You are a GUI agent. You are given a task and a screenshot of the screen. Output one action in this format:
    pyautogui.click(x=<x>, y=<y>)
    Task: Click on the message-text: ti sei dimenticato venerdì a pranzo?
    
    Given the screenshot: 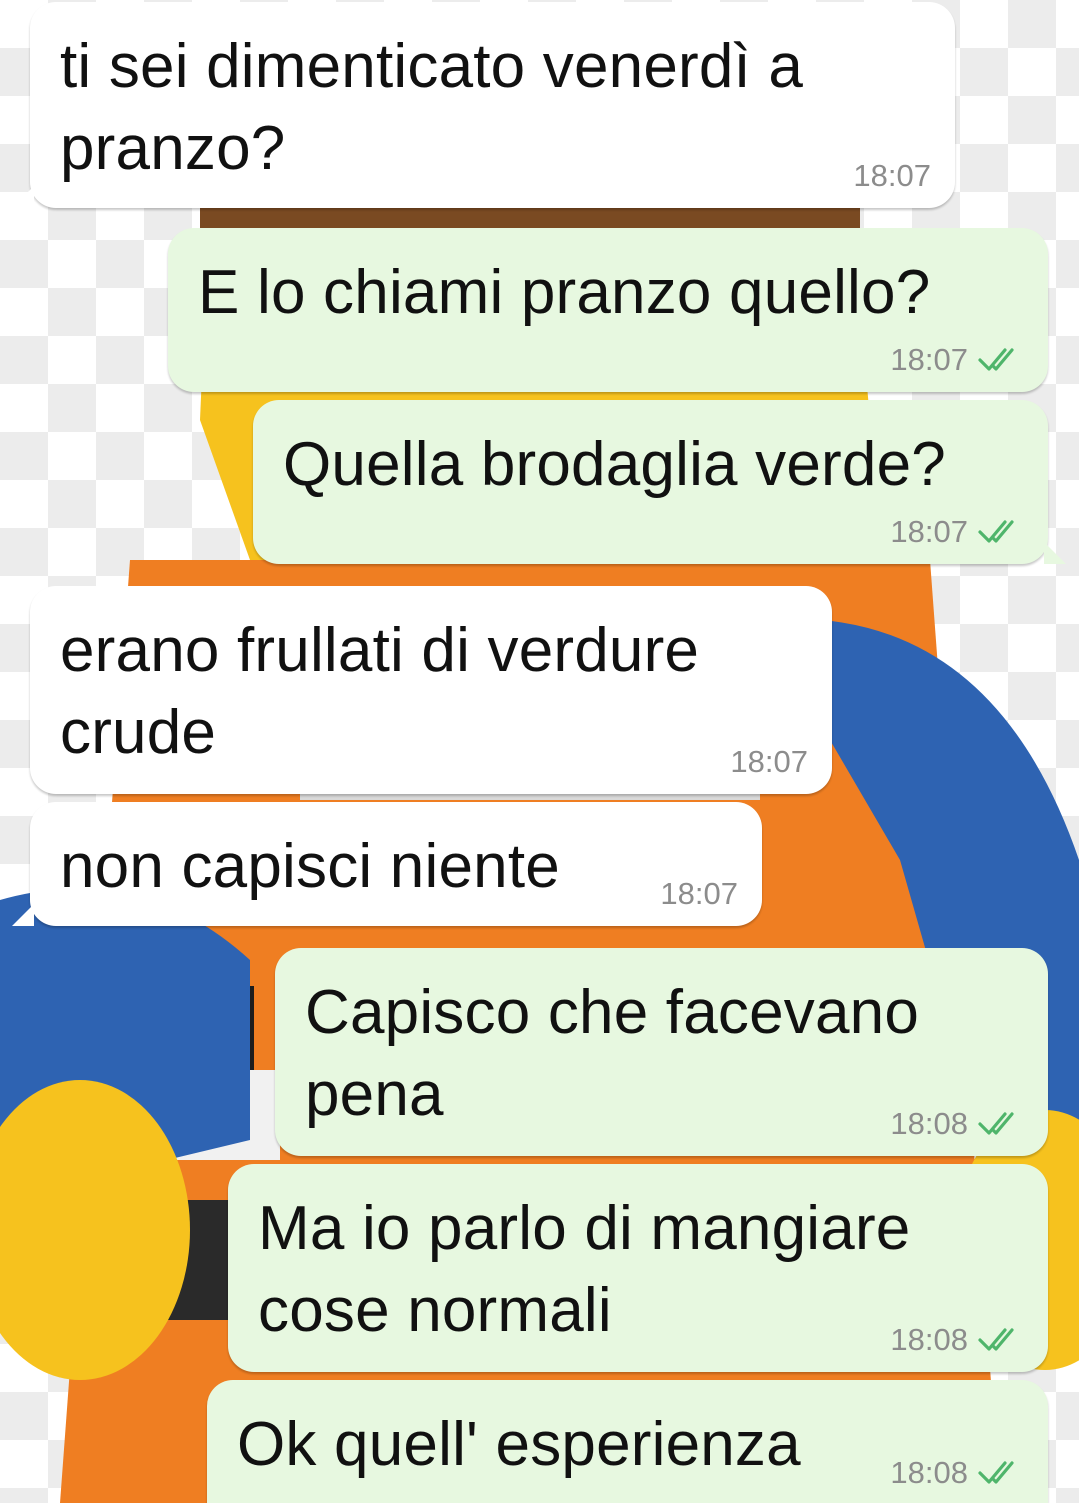 What is the action you would take?
    pyautogui.click(x=432, y=107)
    